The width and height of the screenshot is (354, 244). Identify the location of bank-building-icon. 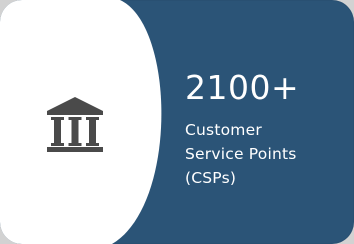
(75, 128).